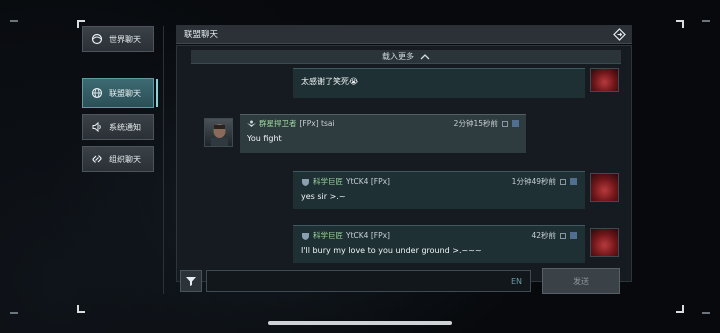 The width and height of the screenshot is (720, 333). I want to click on sidebar-item-system-notice: 系统通知, so click(118, 127).